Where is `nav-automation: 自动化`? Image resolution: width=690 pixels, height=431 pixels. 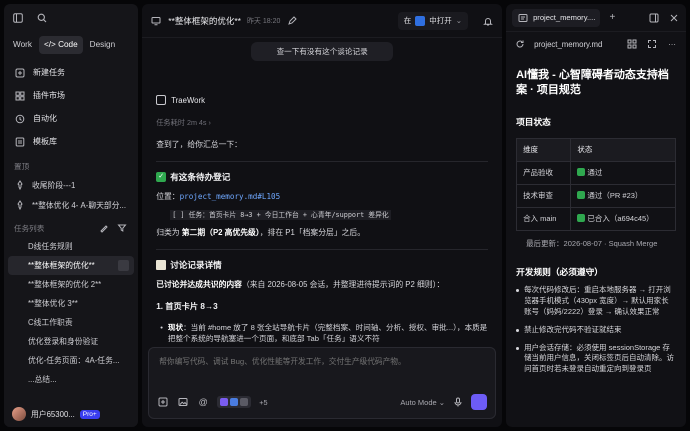
nav-automation: 自动化 is located at coordinates (71, 118).